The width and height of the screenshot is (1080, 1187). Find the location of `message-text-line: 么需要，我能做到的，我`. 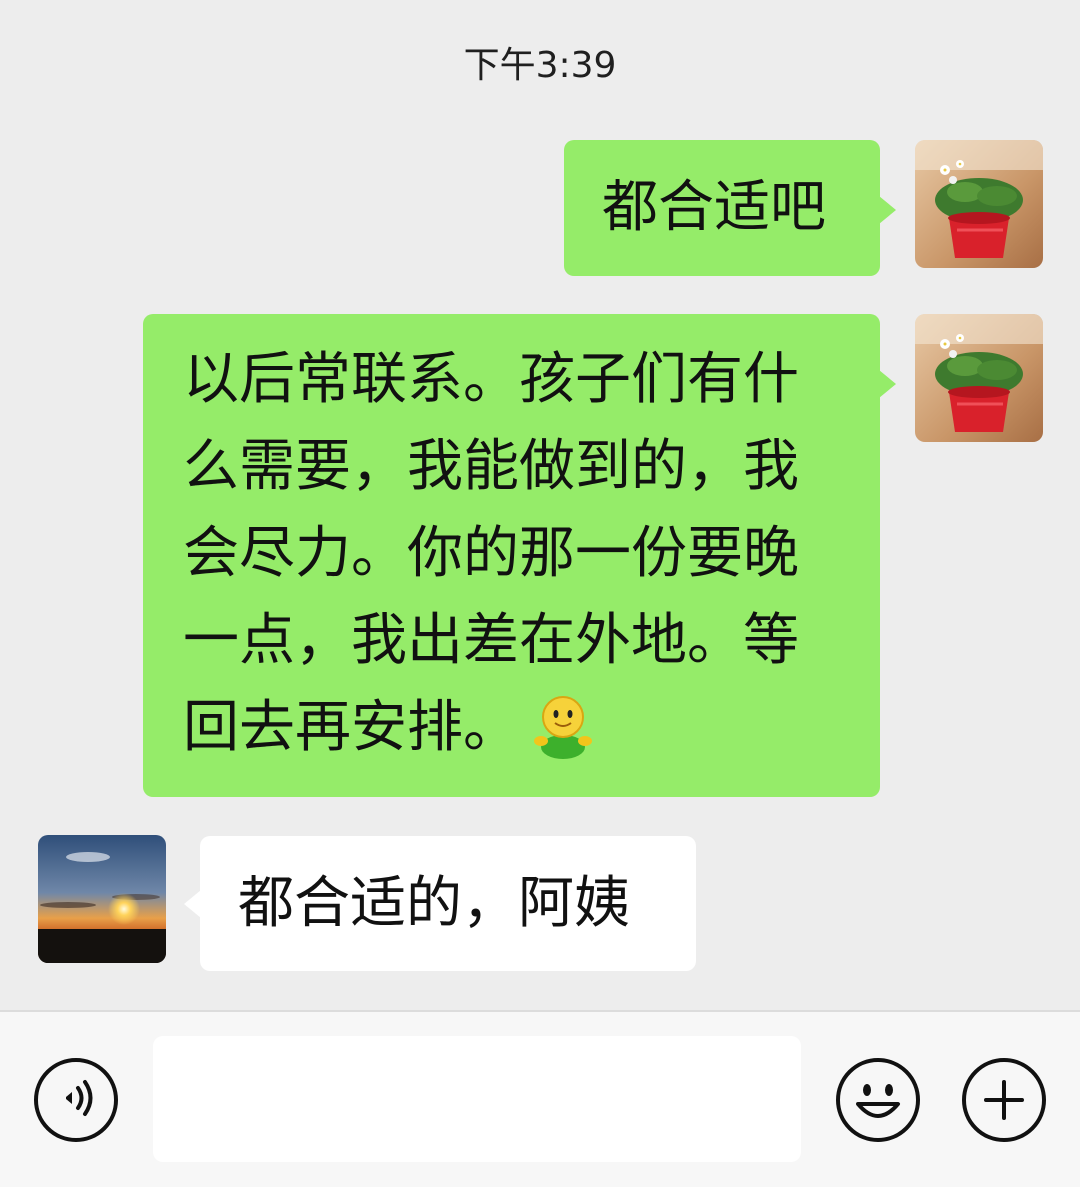

message-text-line: 么需要，我能做到的，我 is located at coordinates (491, 466).